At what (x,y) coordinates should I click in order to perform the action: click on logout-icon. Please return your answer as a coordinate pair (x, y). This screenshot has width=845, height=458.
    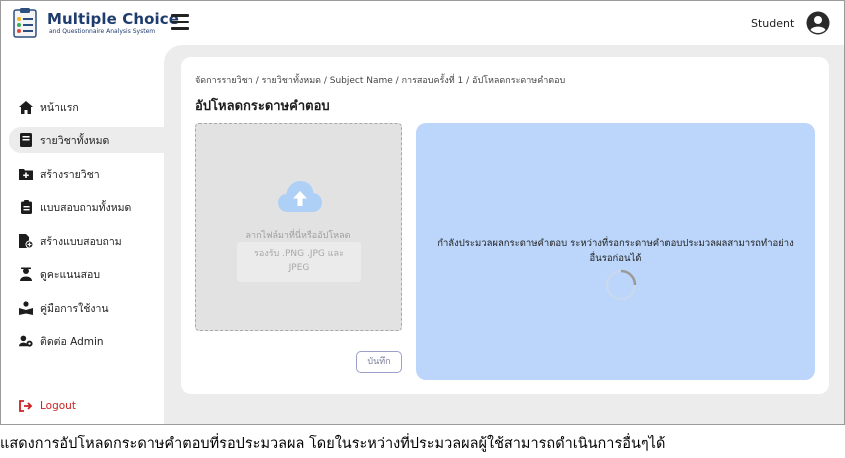
    Looking at the image, I should click on (26, 406).